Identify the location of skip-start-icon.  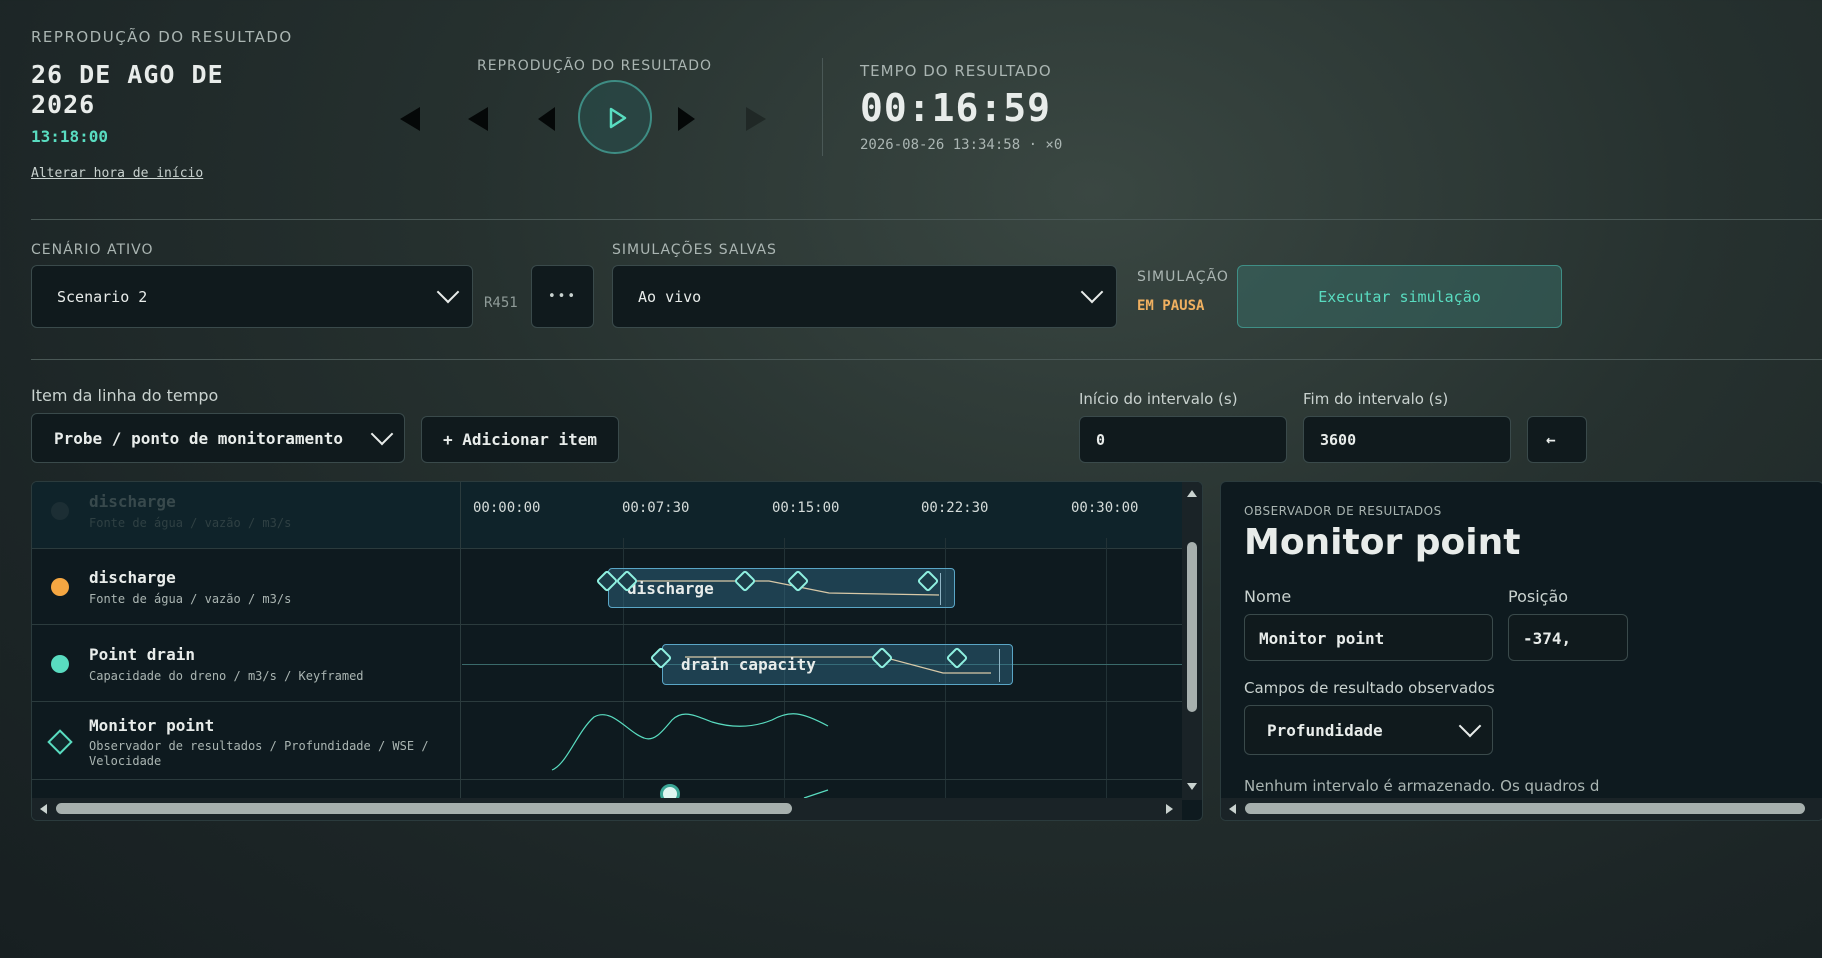
(410, 119).